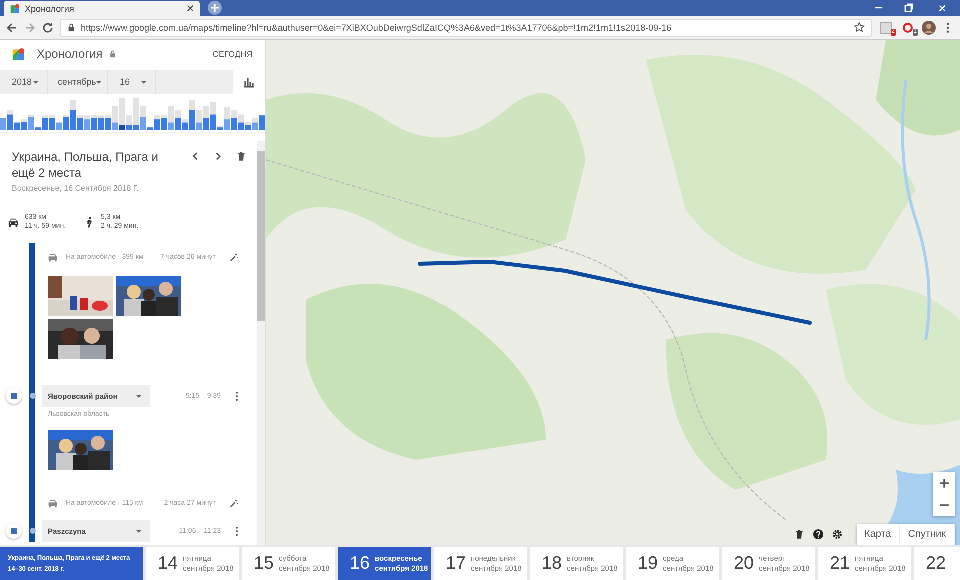  I want to click on day-number: 14, so click(168, 563).